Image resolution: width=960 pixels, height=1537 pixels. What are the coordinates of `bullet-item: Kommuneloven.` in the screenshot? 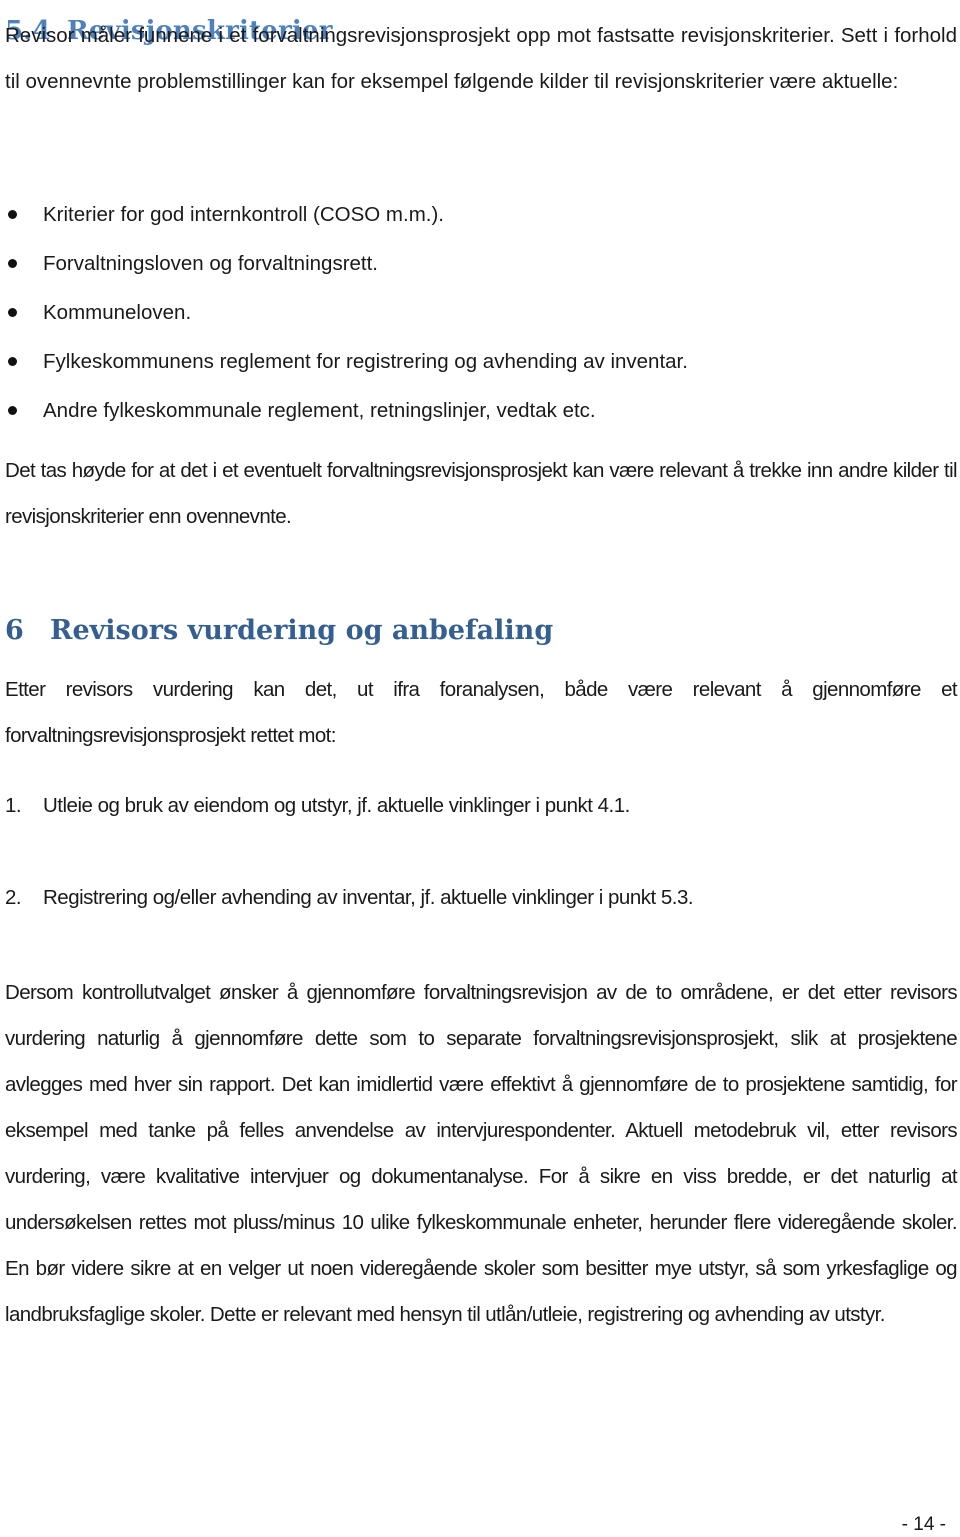 It's located at (480, 312).